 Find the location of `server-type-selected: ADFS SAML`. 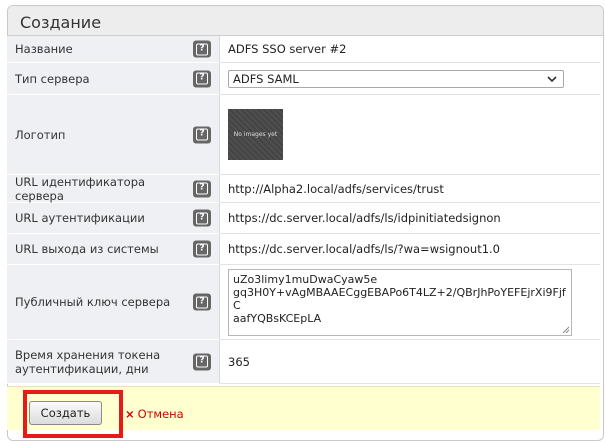

server-type-selected: ADFS SAML is located at coordinates (266, 78).